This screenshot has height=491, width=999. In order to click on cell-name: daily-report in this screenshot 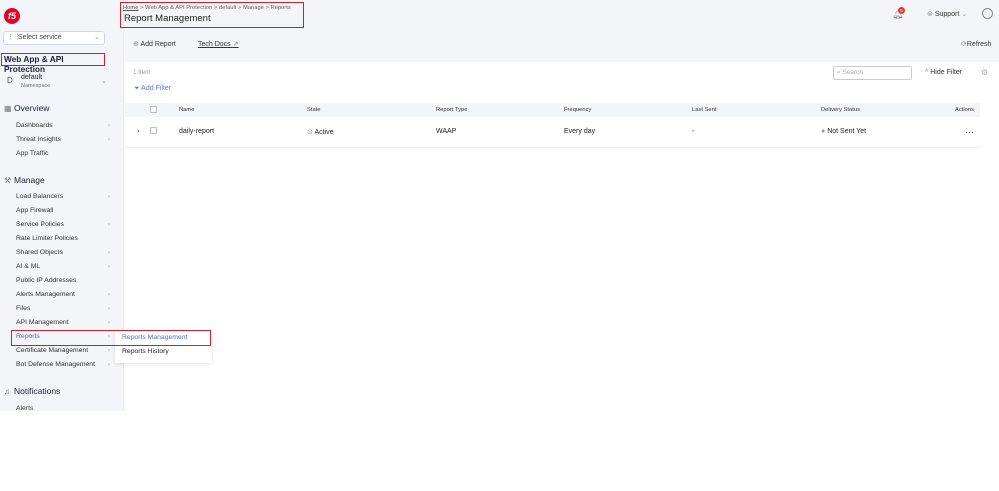, I will do `click(243, 132)`.